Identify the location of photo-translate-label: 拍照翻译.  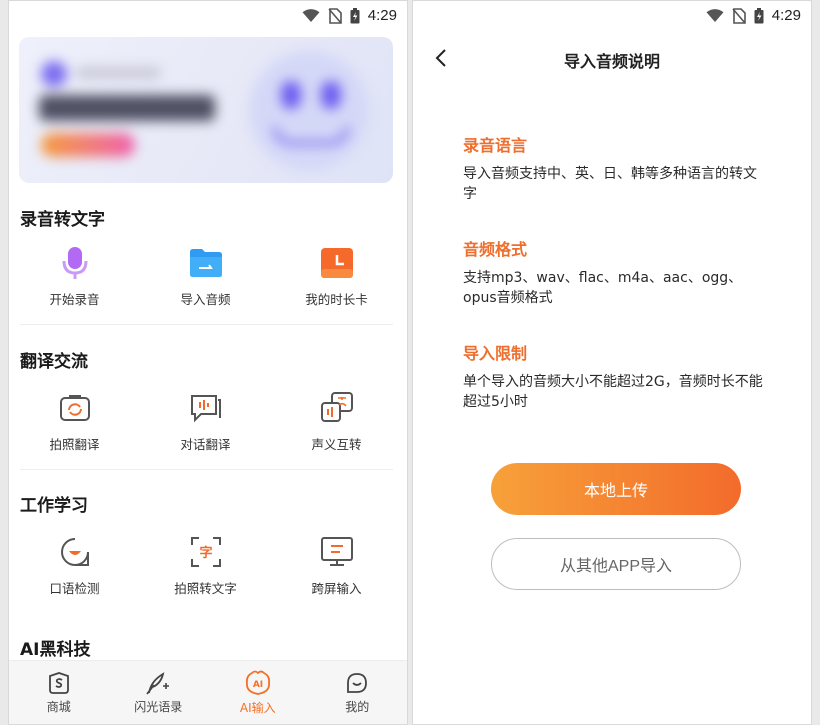
(74, 444).